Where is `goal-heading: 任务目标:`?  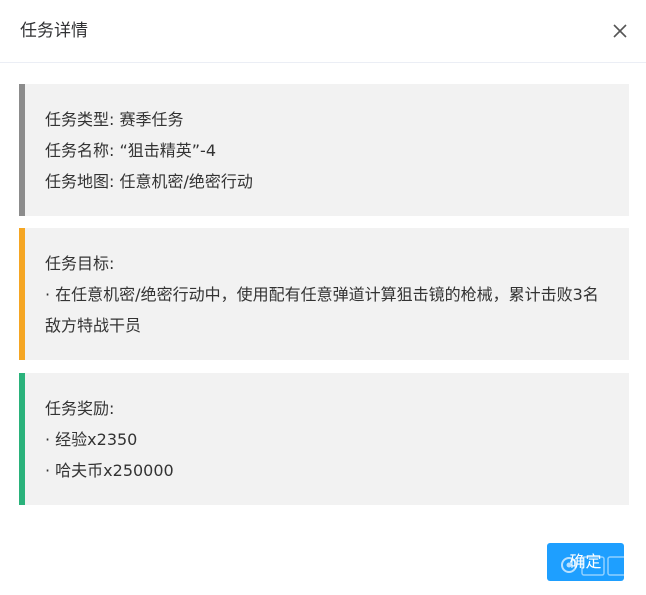 goal-heading: 任务目标: is located at coordinates (80, 263).